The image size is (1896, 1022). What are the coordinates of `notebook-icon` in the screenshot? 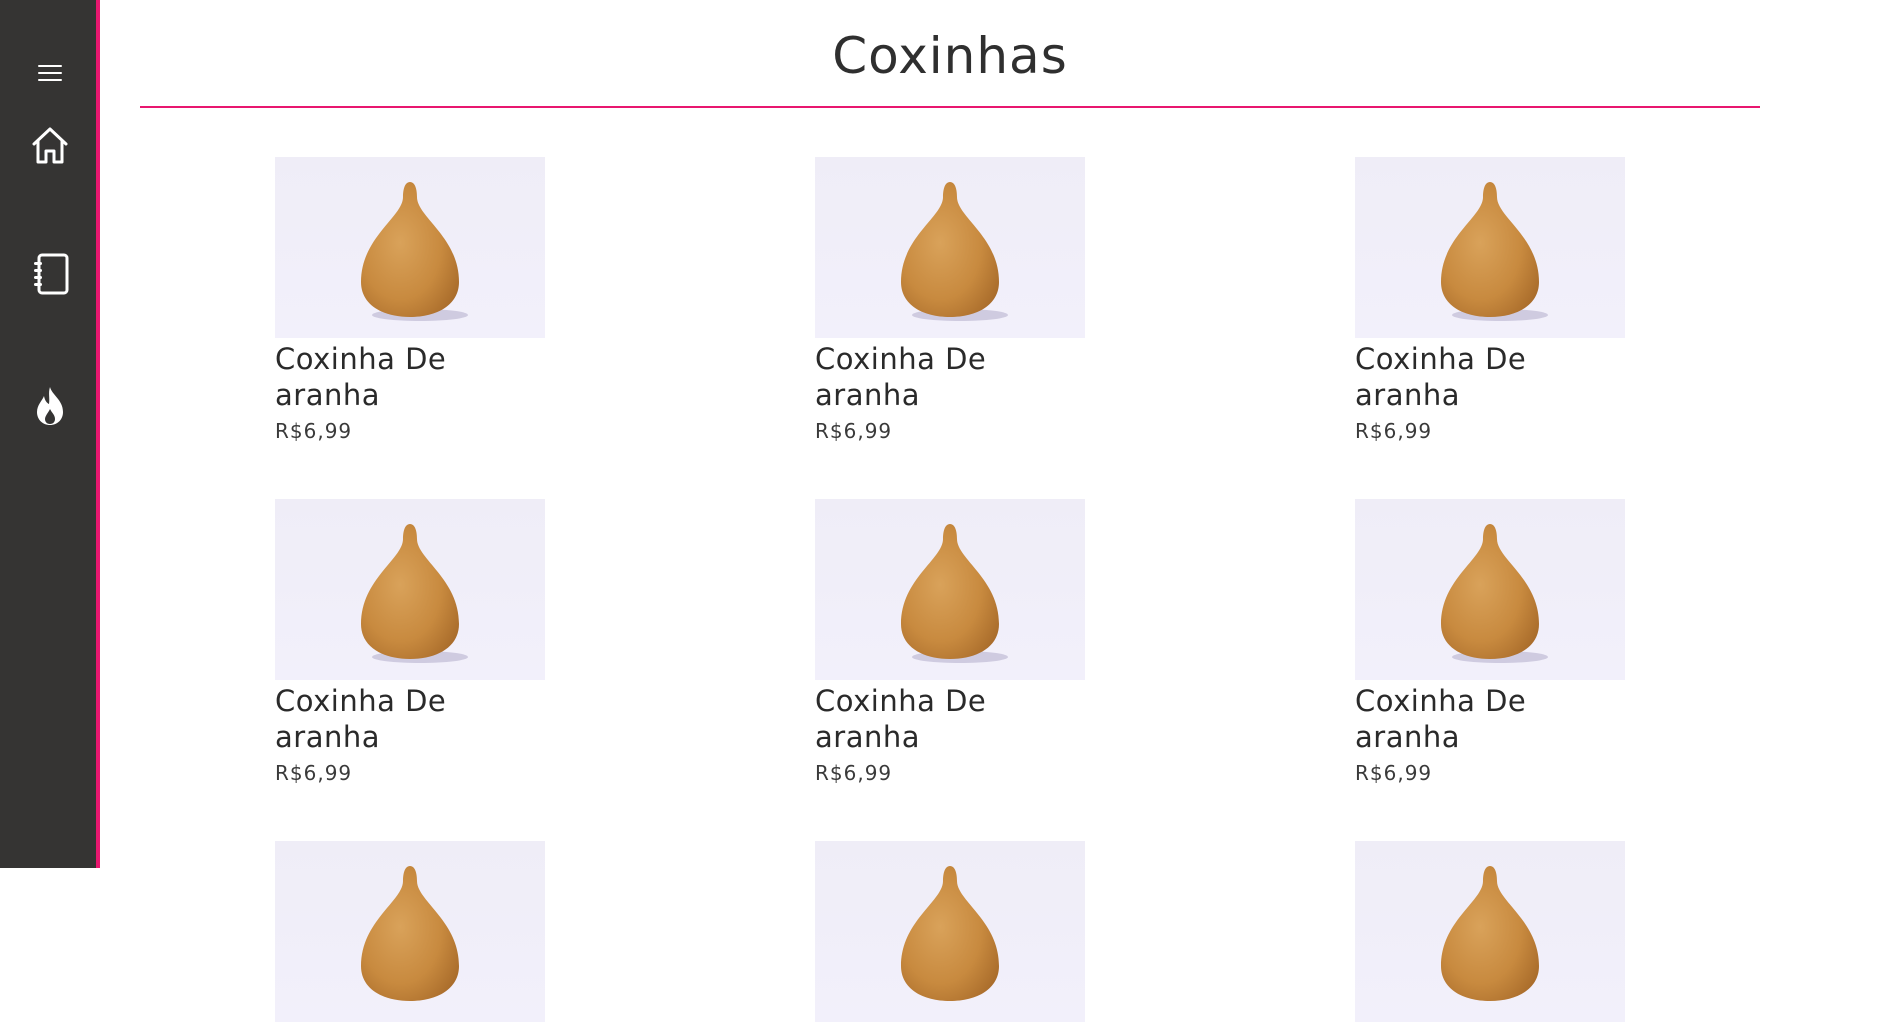 It's located at (50, 274).